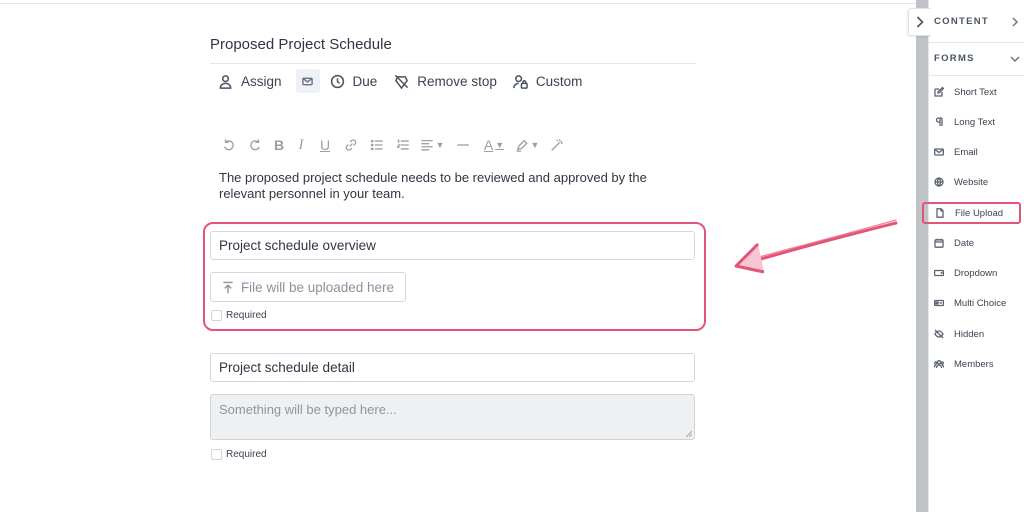 The width and height of the screenshot is (1024, 512). I want to click on sidebar-collapse-toggle, so click(919, 22).